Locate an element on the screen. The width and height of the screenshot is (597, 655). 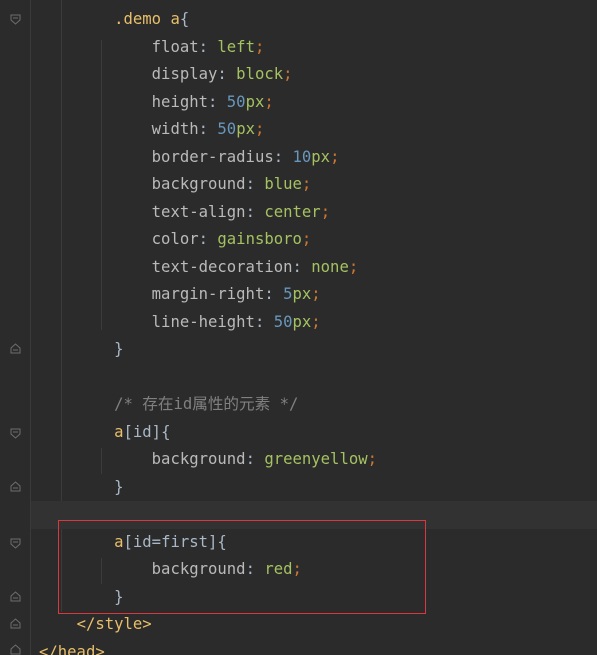
code-token: blue is located at coordinates (283, 184).